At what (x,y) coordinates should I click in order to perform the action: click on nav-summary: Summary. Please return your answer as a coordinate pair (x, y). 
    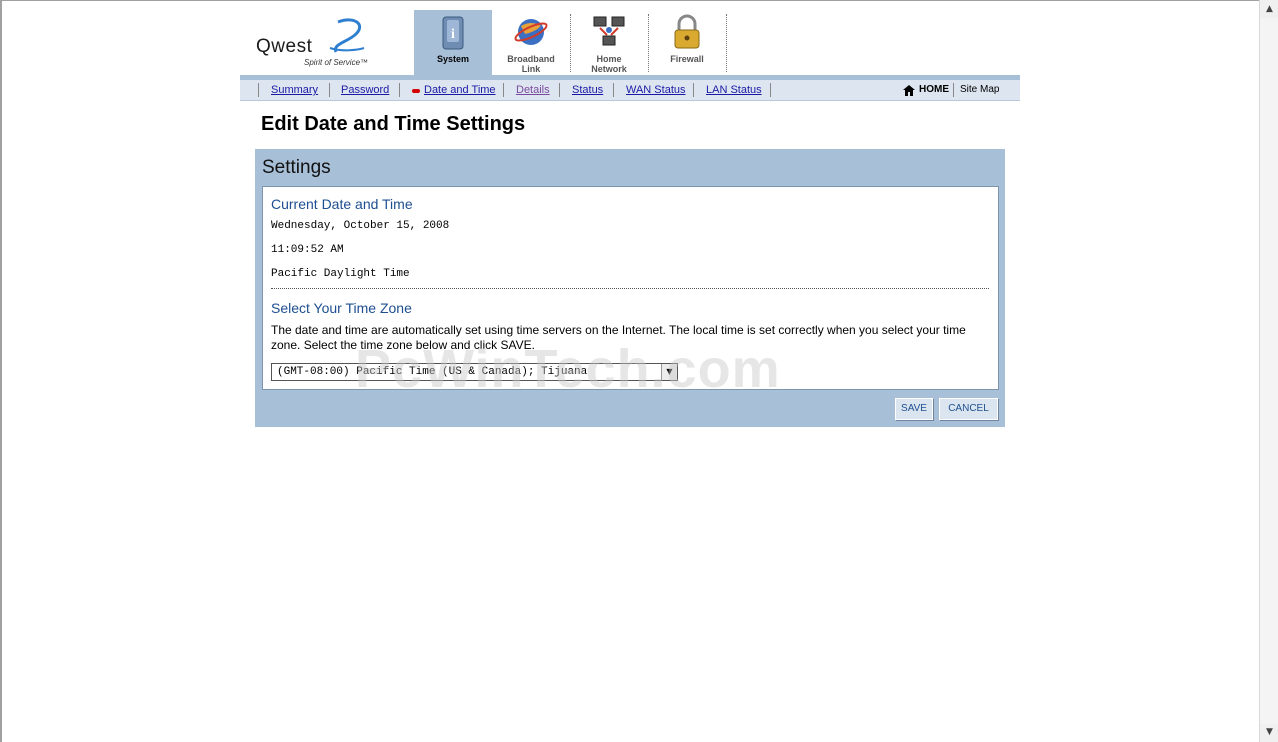
    Looking at the image, I should click on (294, 90).